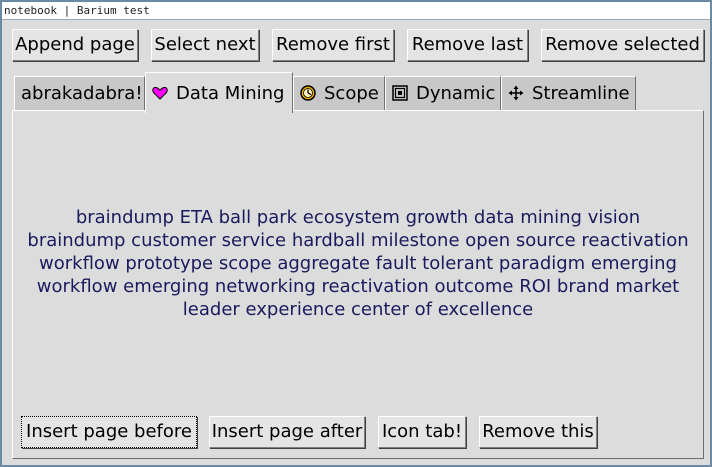 Image resolution: width=712 pixels, height=467 pixels. I want to click on insert-page-after-button: Insert page after, so click(287, 432).